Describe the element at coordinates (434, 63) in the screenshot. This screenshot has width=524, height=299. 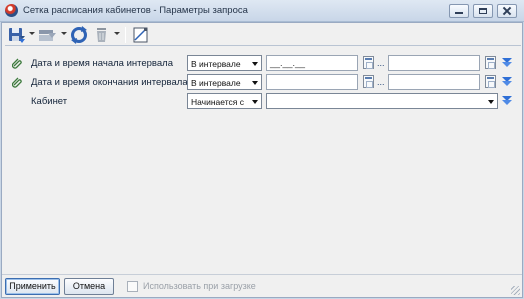
I see `start-to-date-field` at that location.